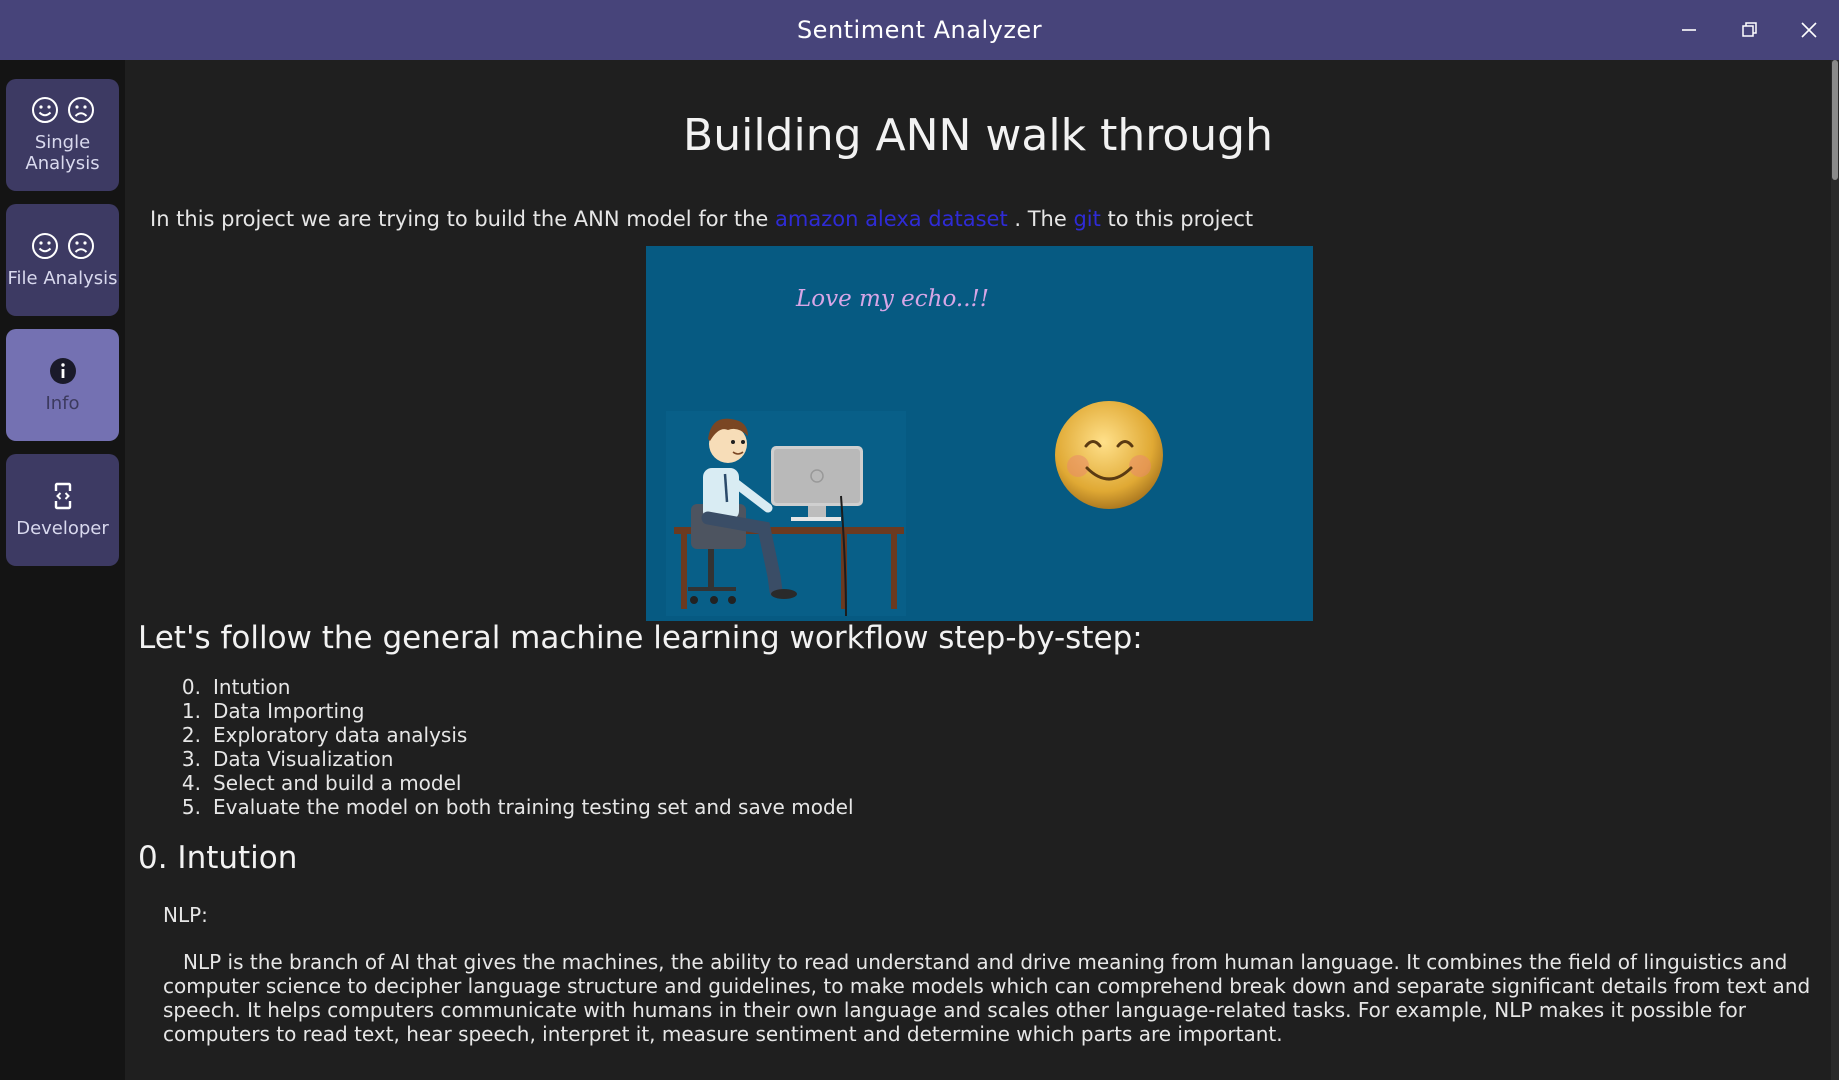 This screenshot has height=1080, width=1839. I want to click on app-title: Sentiment Analyzer, so click(919, 30).